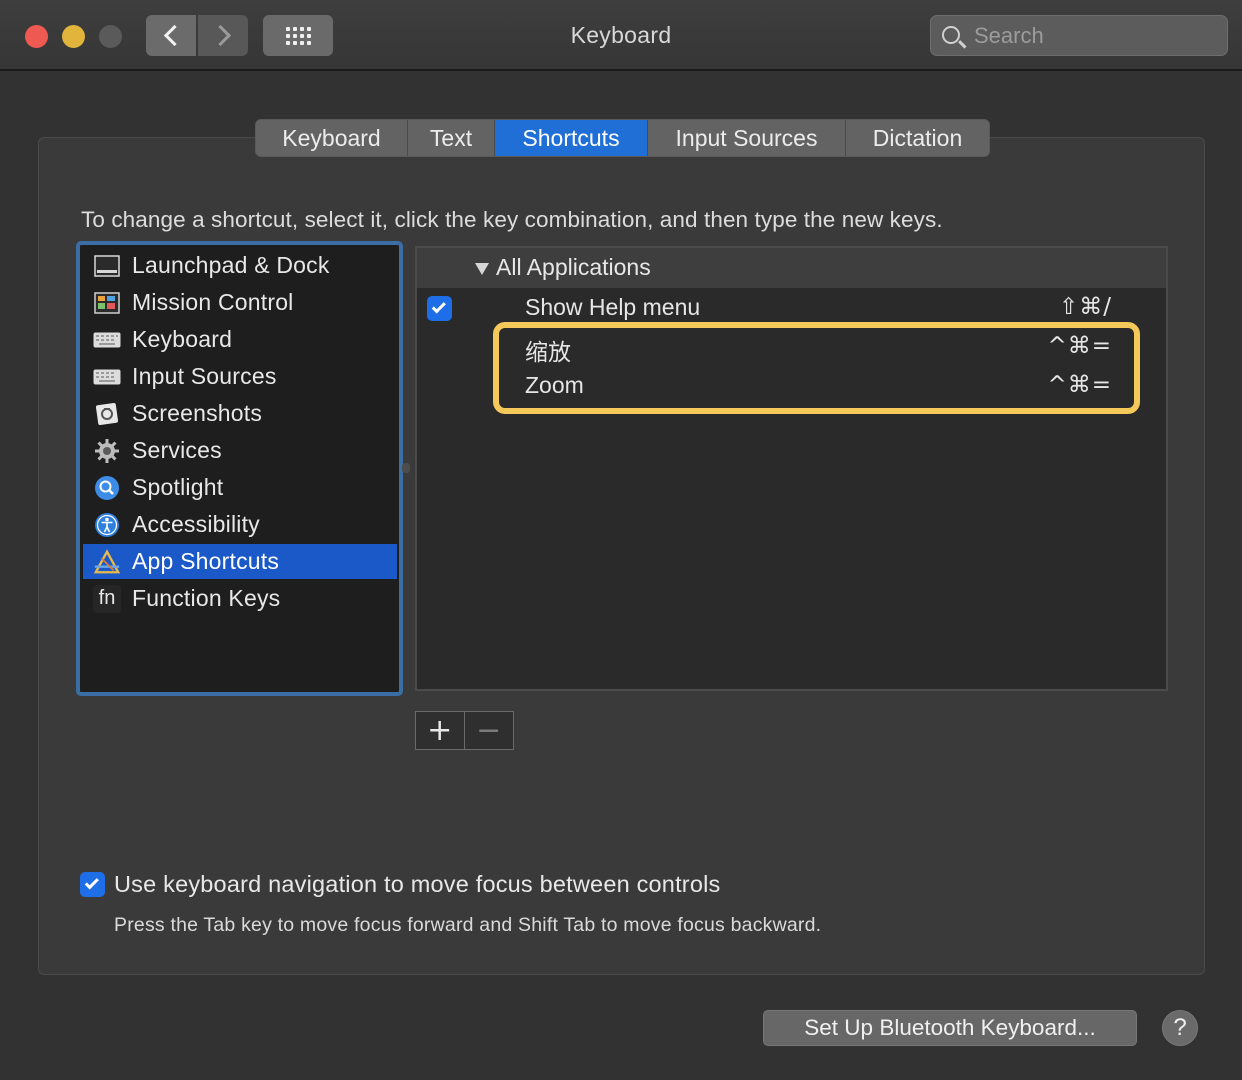 This screenshot has width=1242, height=1080. What do you see at coordinates (573, 267) in the screenshot?
I see `group-label: All Applications` at bounding box center [573, 267].